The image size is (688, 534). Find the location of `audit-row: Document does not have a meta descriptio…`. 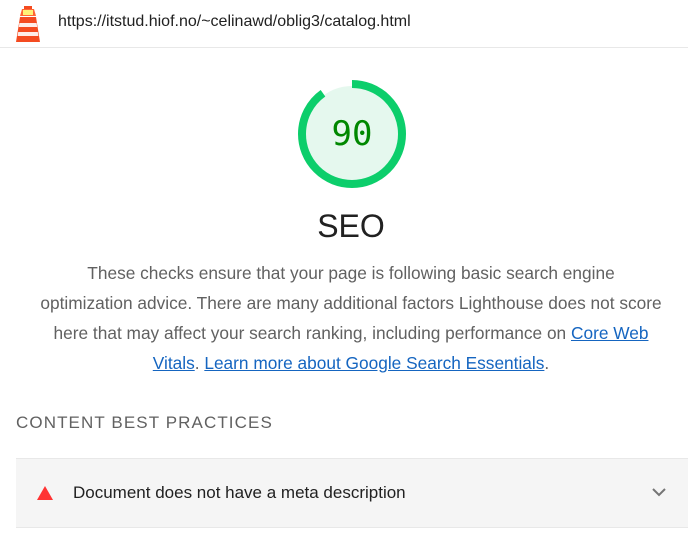

audit-row: Document does not have a meta descriptio… is located at coordinates (352, 493).